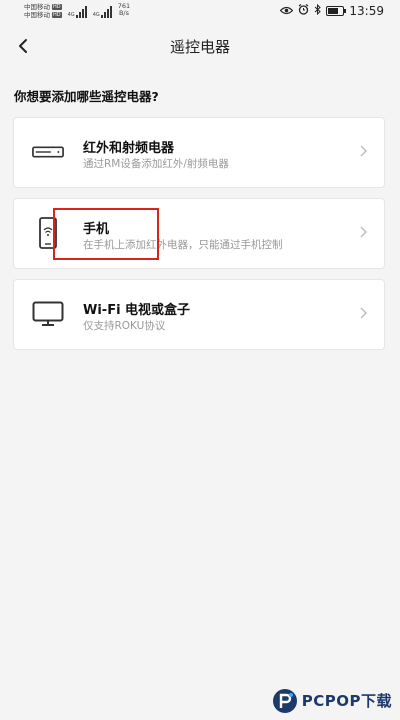 The image size is (400, 720). I want to click on phone-icon, so click(48, 233).